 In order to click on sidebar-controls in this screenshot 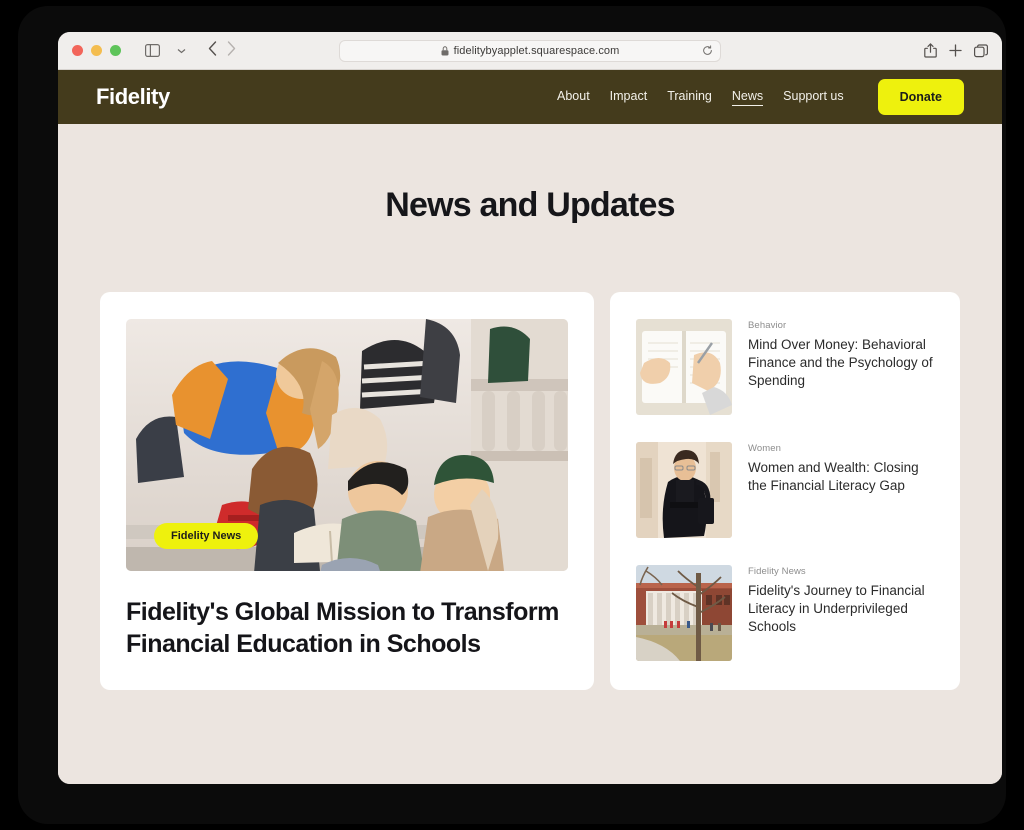, I will do `click(166, 51)`.